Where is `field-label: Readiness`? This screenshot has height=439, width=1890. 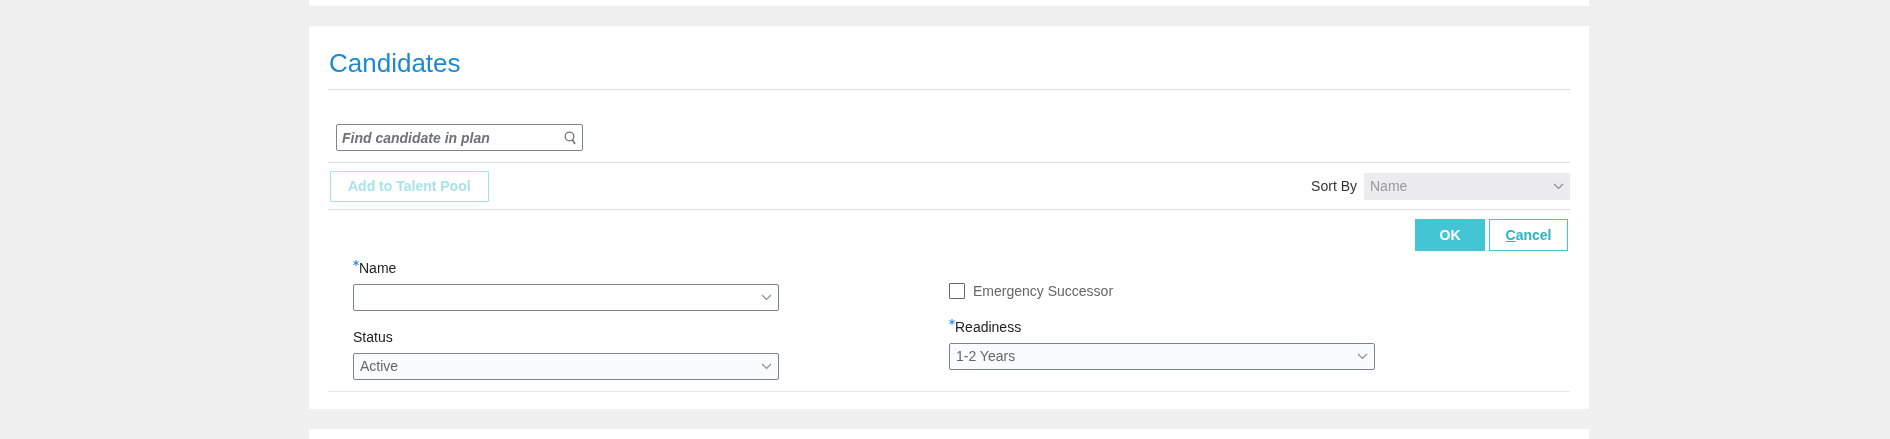
field-label: Readiness is located at coordinates (988, 327).